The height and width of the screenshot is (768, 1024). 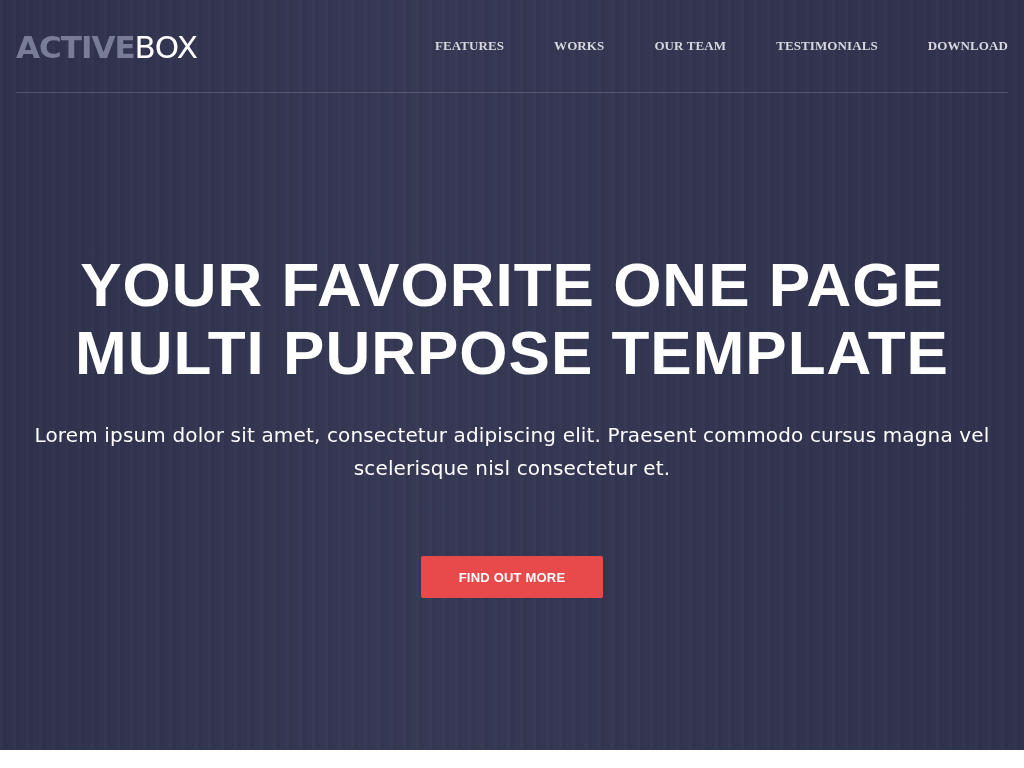 I want to click on hero-description: Lorem ipsum dolor sit amet, consectetur adipiscing elit. Praesent commodo cursus magna vel scelerisque nisl consectetur et., so click(x=512, y=452).